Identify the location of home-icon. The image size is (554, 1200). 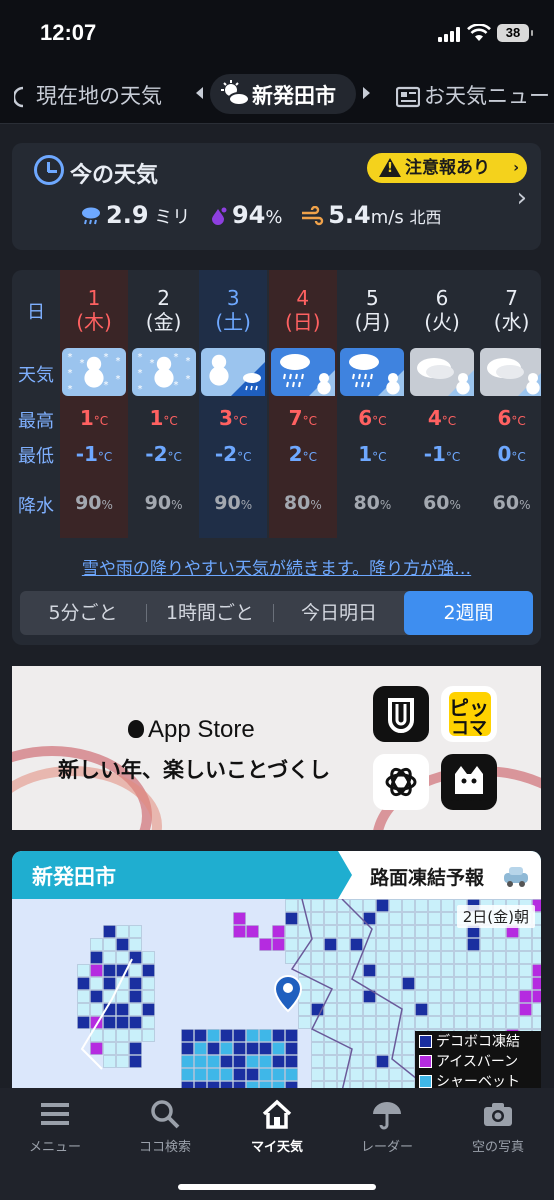
(277, 1114).